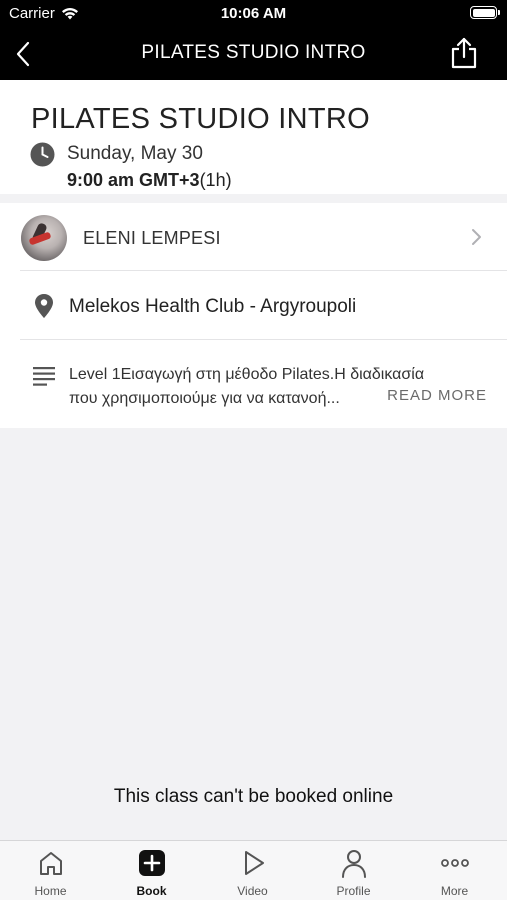 This screenshot has width=507, height=900. I want to click on booking-status-text: This class can't be booked online, so click(253, 796).